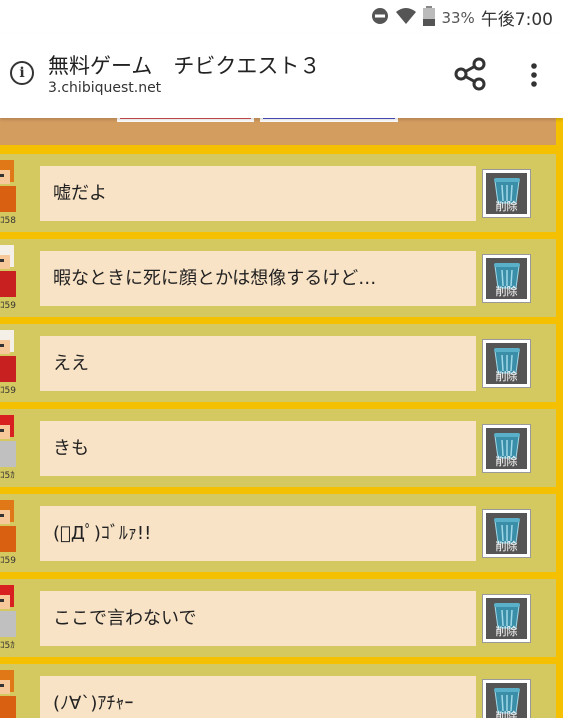  What do you see at coordinates (516, 20) in the screenshot?
I see `clock-time: 午後7:00` at bounding box center [516, 20].